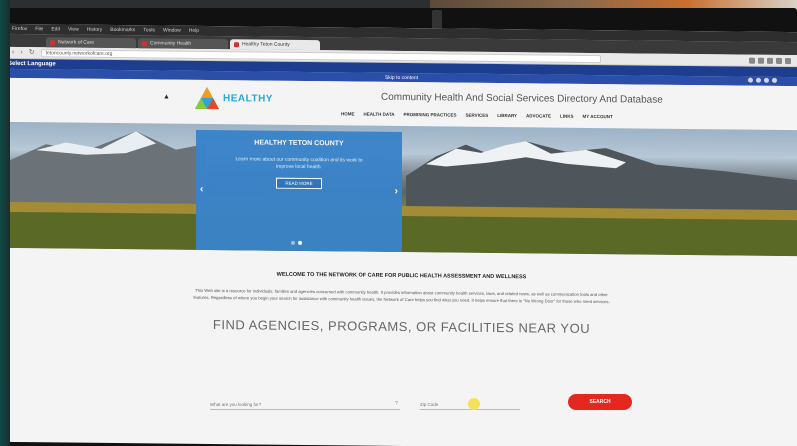 The image size is (797, 446). What do you see at coordinates (299, 143) in the screenshot?
I see `hero-title: HEALTHY TETON COUNTY` at bounding box center [299, 143].